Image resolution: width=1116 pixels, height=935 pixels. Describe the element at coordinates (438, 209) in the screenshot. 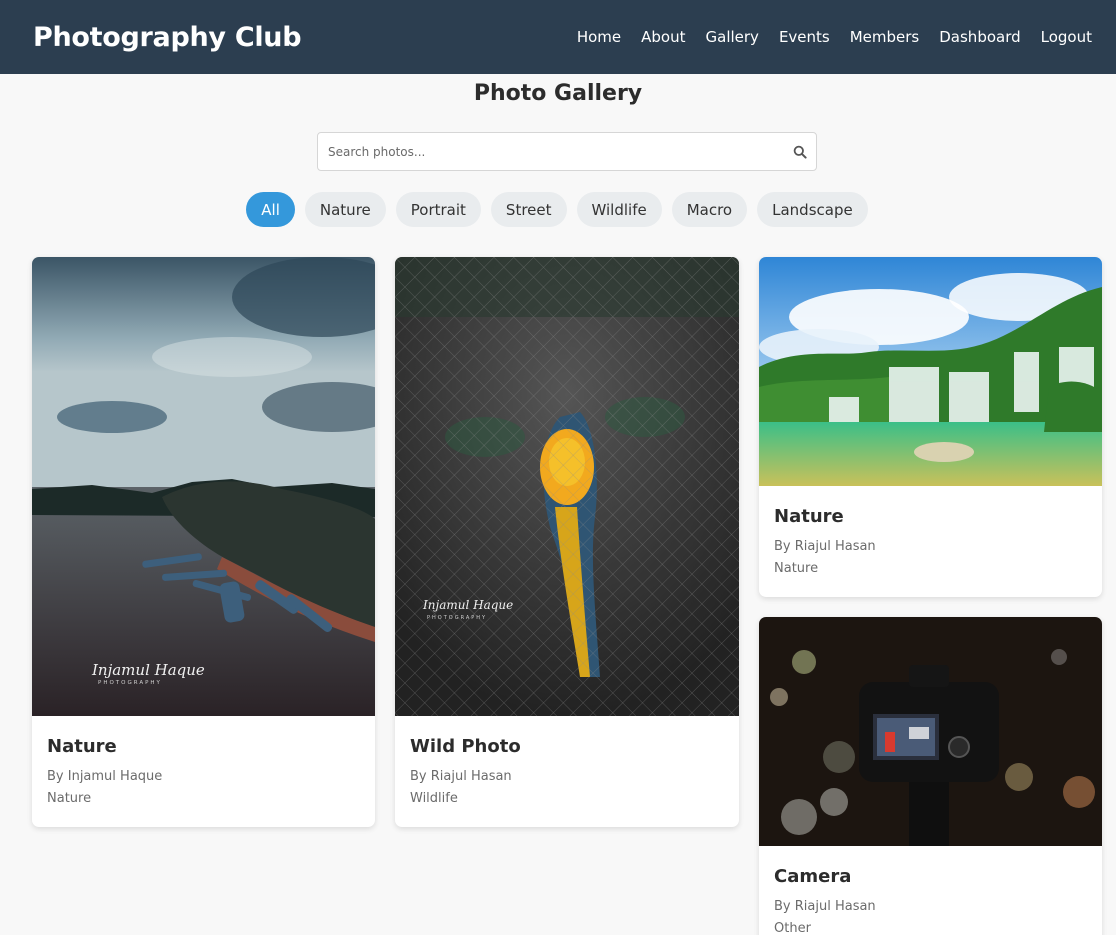

I see `filter-portrait: Portrait` at that location.